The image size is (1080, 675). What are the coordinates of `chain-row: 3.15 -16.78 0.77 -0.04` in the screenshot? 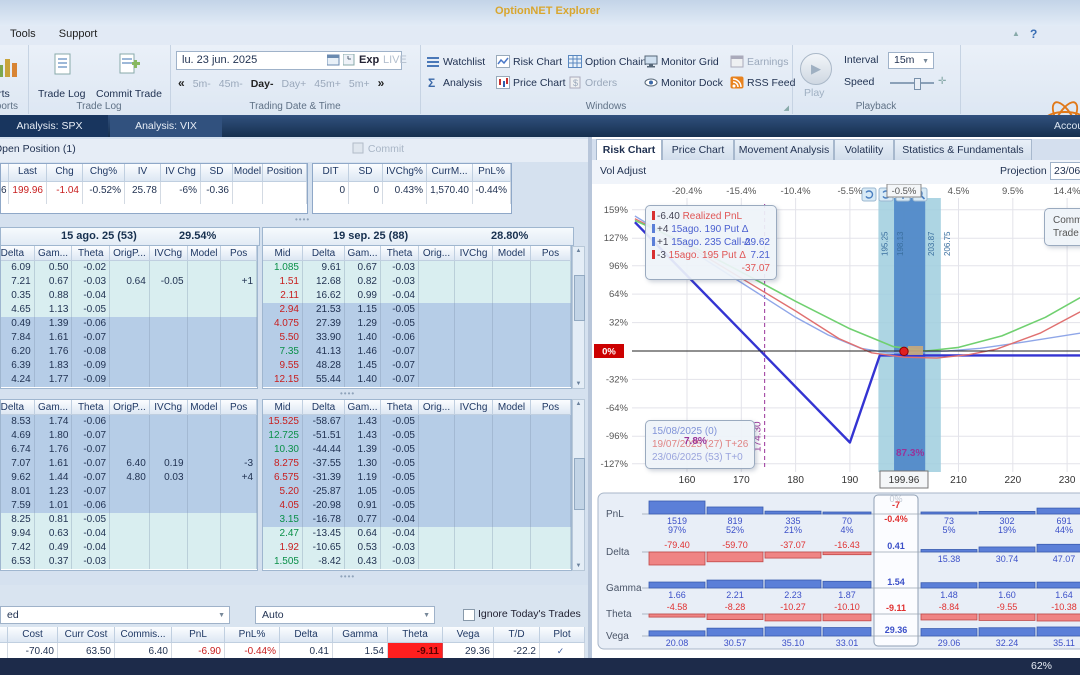 It's located at (417, 520).